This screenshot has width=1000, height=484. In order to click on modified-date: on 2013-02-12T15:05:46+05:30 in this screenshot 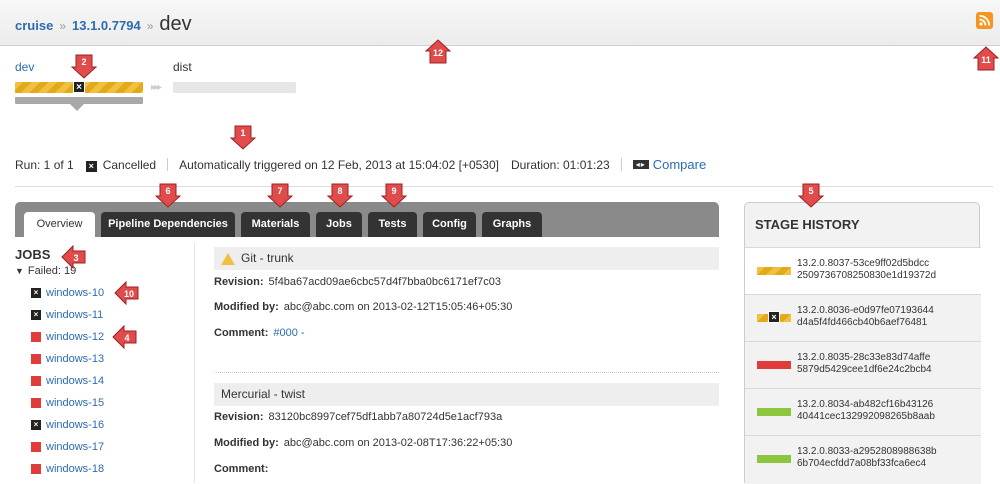, I will do `click(435, 307)`.